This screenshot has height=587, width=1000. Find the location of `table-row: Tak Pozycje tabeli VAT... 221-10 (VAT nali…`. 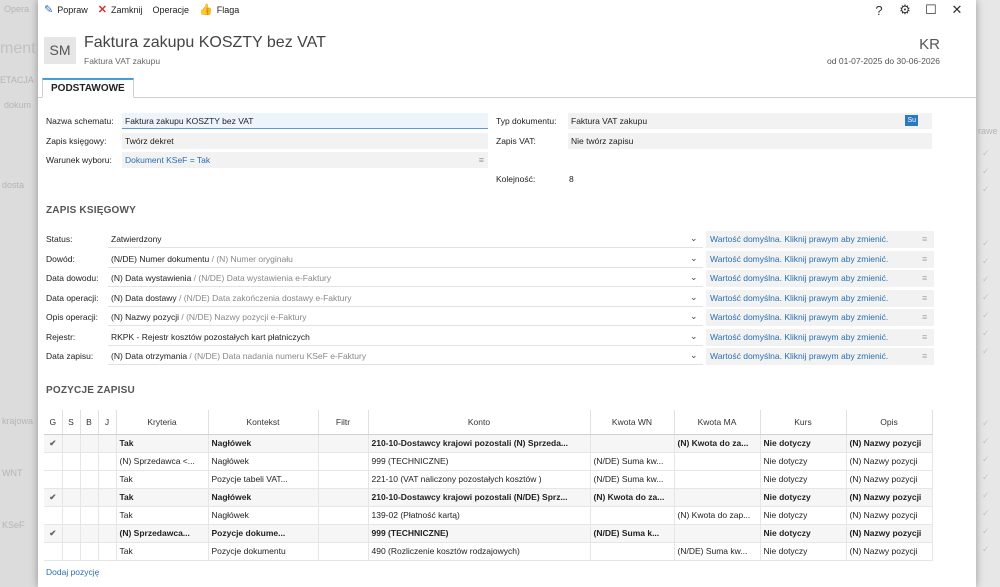

table-row: Tak Pozycje tabeli VAT... 221-10 (VAT nali… is located at coordinates (488, 479).